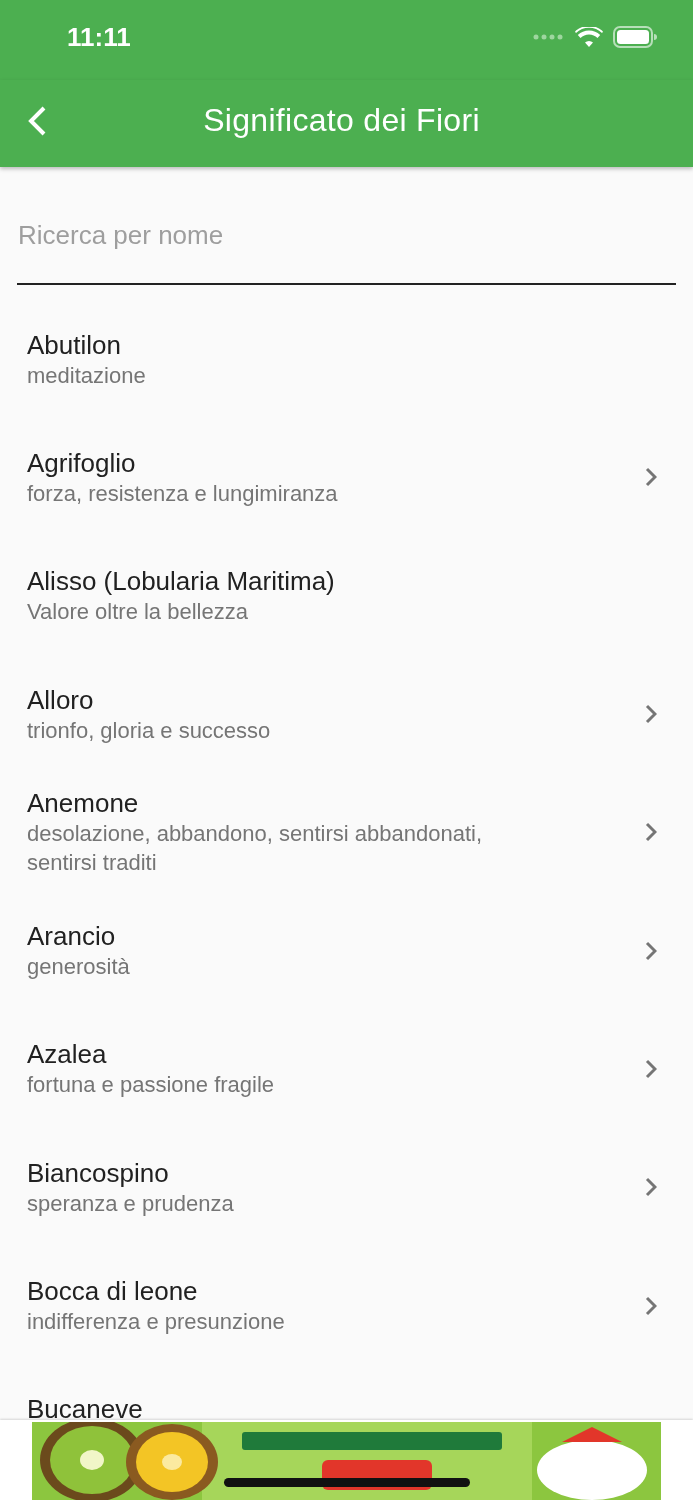 This screenshot has height=1500, width=693. I want to click on flower-meaning: fortuna e passione fragile, so click(151, 1085).